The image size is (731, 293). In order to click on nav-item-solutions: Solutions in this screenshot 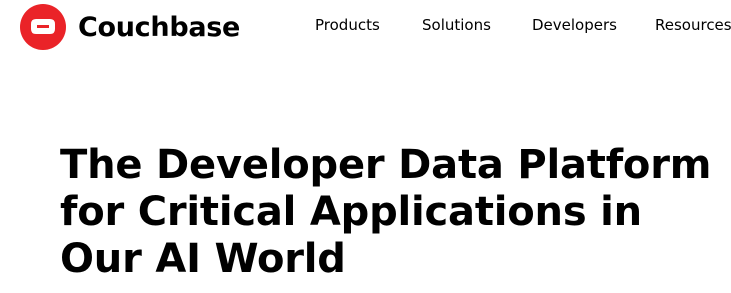, I will do `click(456, 25)`.